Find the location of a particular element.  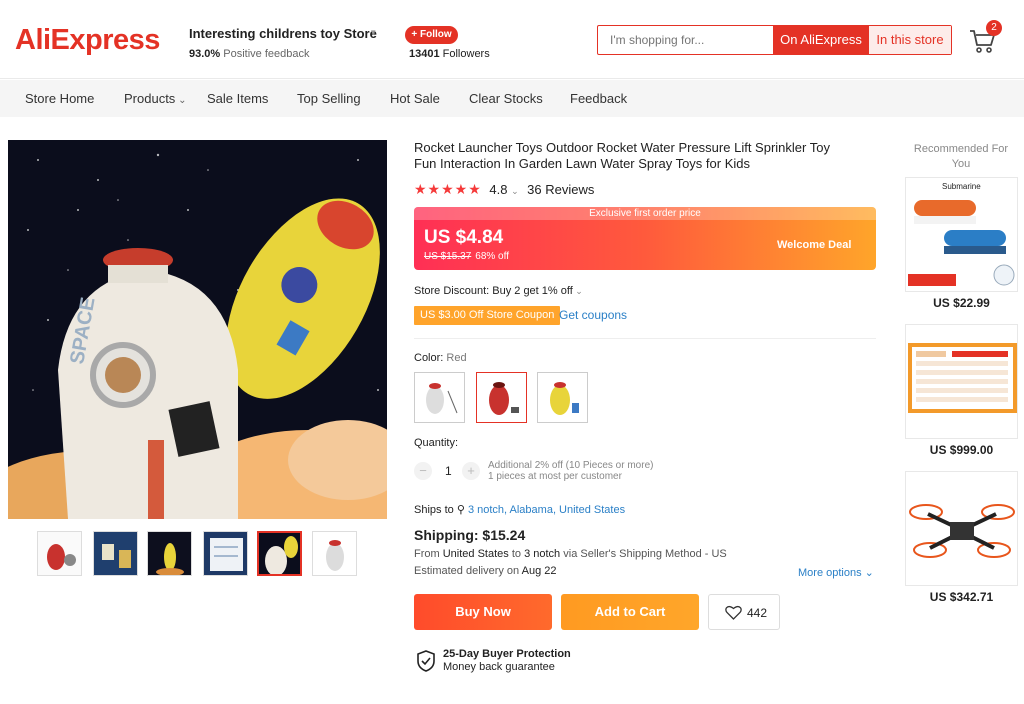

minus-button: − is located at coordinates (423, 471).